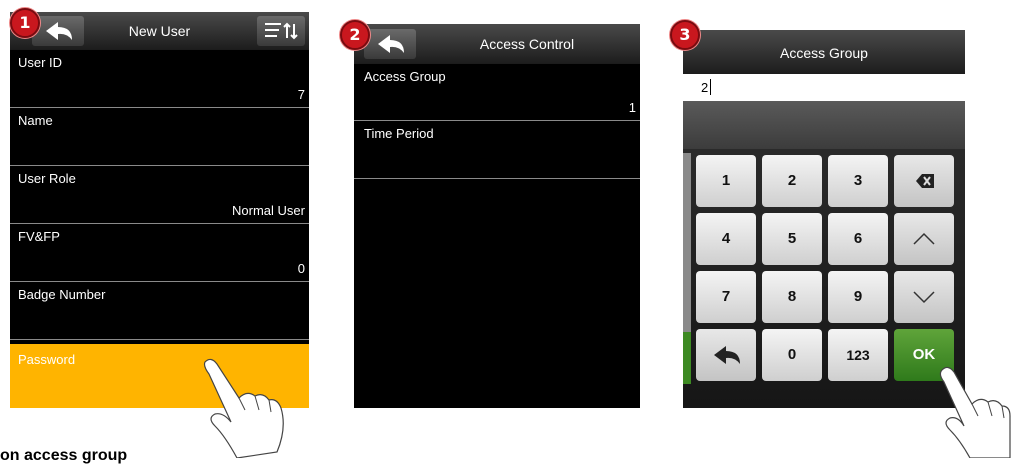 This screenshot has height=466, width=1011. What do you see at coordinates (858, 239) in the screenshot?
I see `key-6: 6` at bounding box center [858, 239].